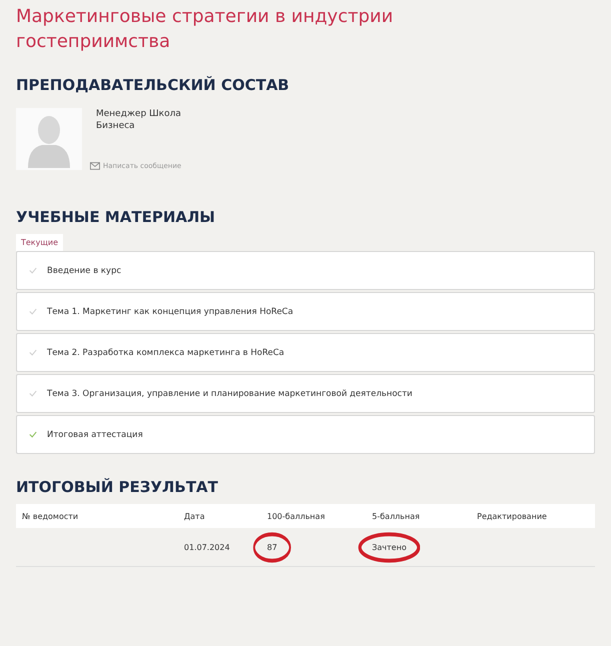 Image resolution: width=611 pixels, height=646 pixels. Describe the element at coordinates (205, 29) in the screenshot. I see `course-title: Маркетинговые стратегии в индустрии гостеприимства` at that location.